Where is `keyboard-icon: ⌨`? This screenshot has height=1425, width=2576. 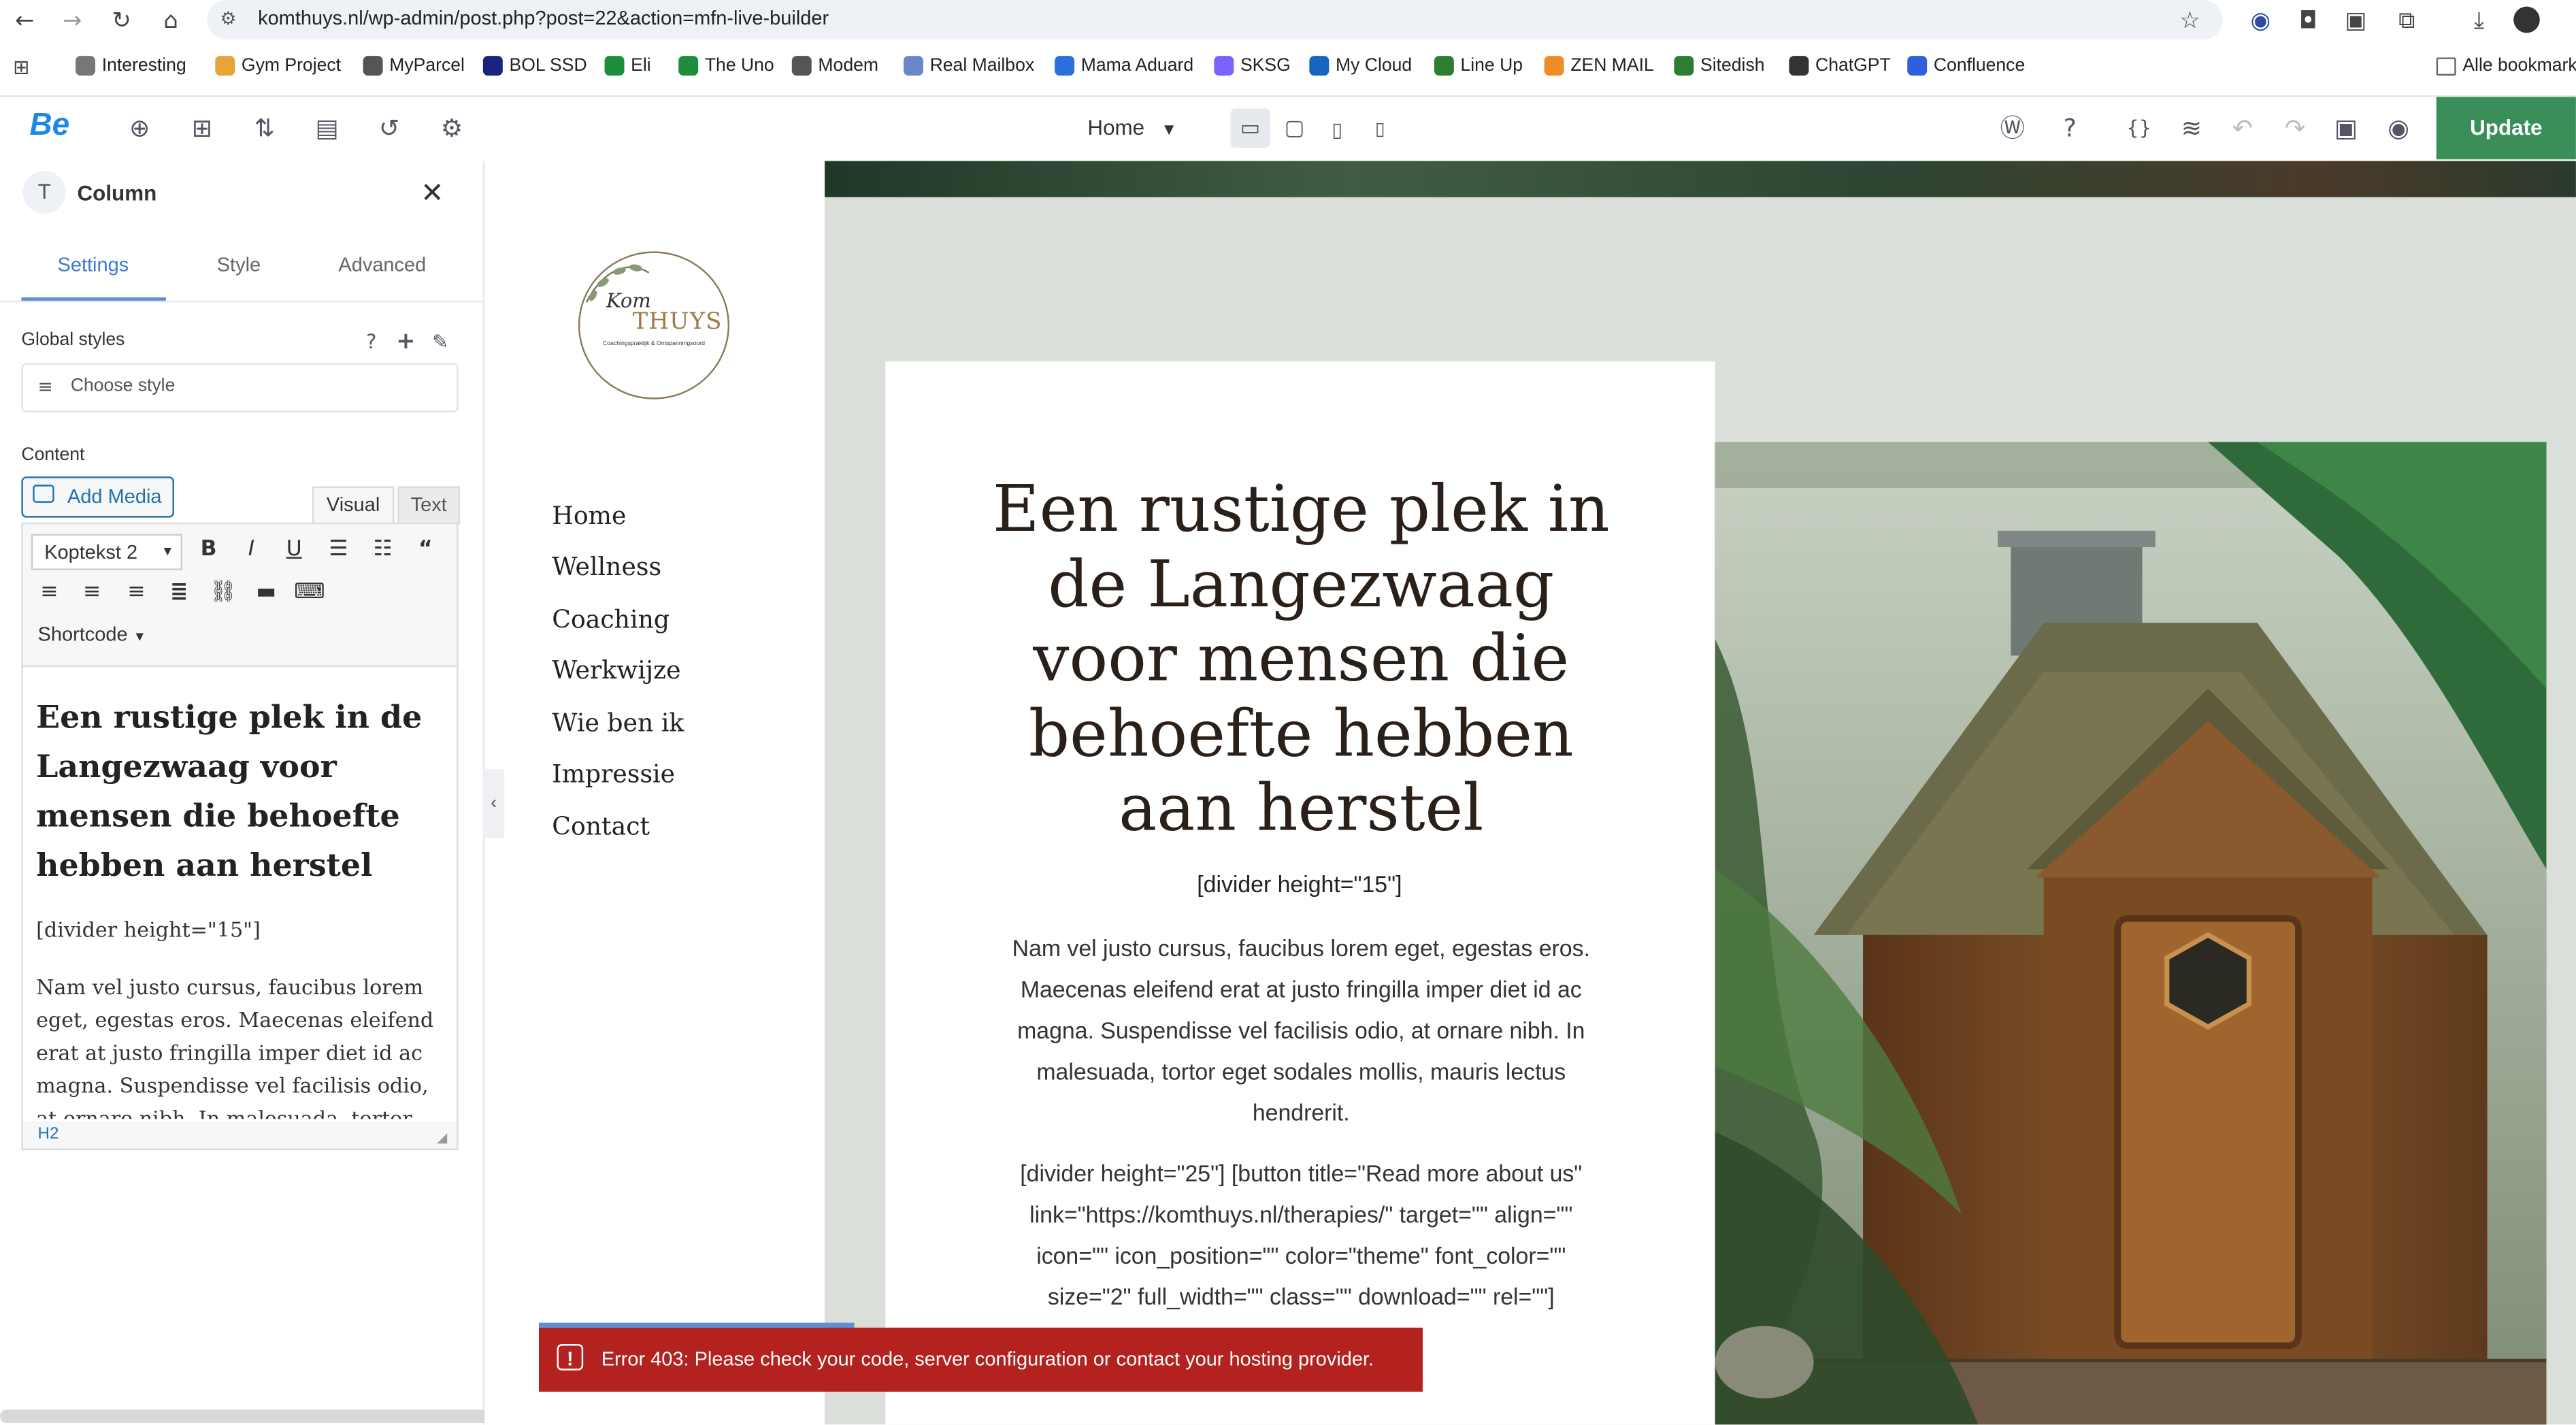 keyboard-icon: ⌨ is located at coordinates (309, 593).